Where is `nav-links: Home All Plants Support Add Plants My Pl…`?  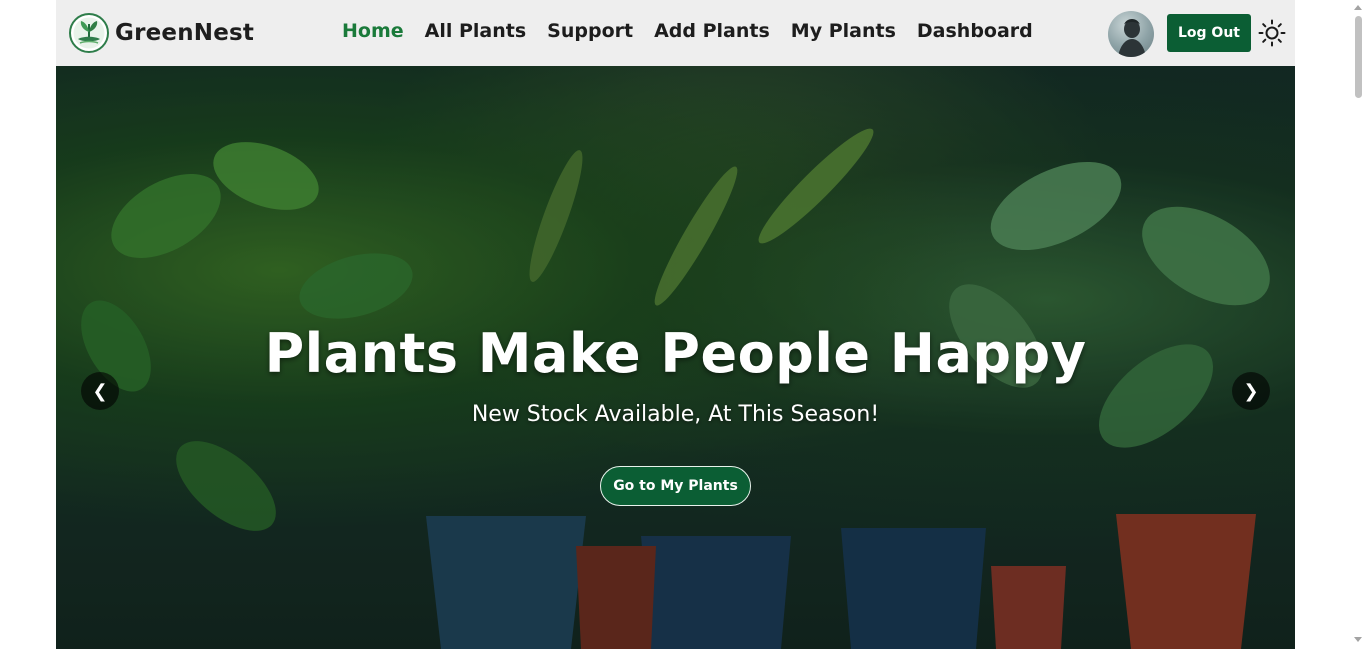
nav-links: Home All Plants Support Add Plants My Pl… is located at coordinates (698, 31).